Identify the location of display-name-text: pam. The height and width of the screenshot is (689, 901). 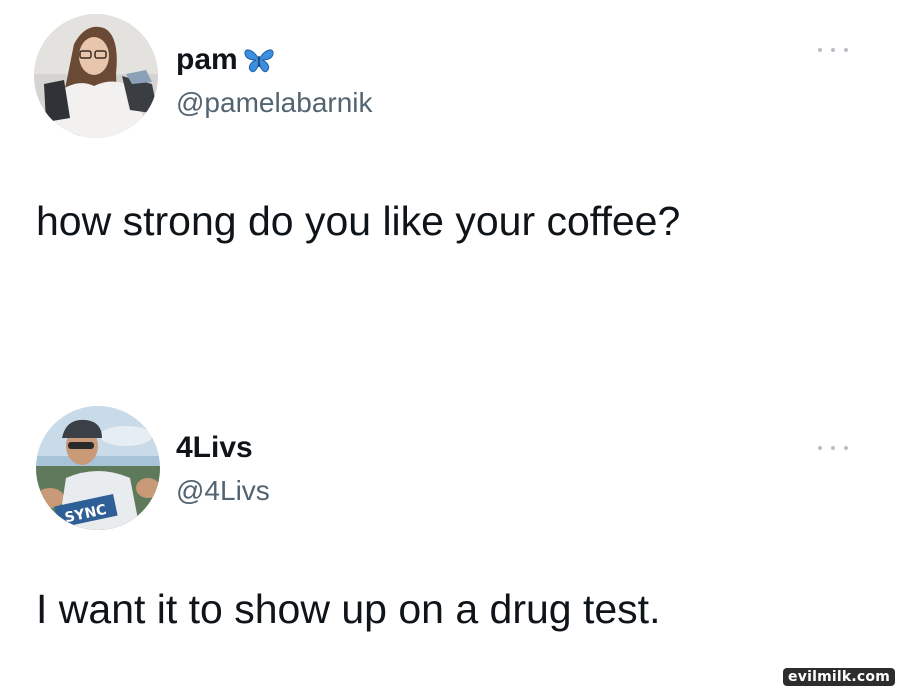
(207, 59).